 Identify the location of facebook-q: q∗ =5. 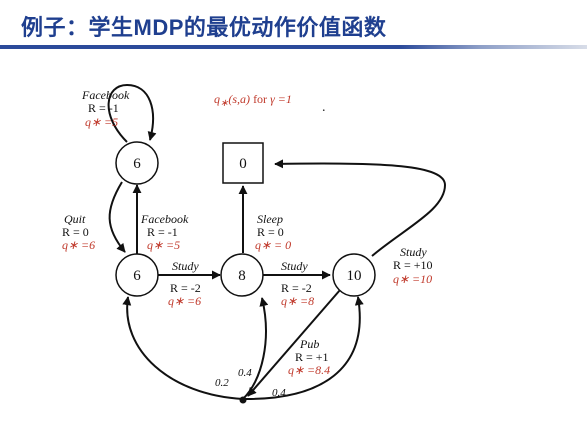
(163, 245).